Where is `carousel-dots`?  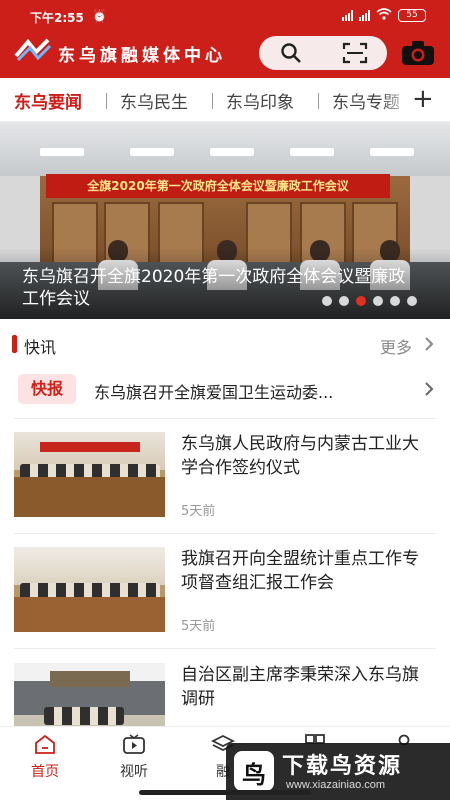
carousel-dots is located at coordinates (369, 301).